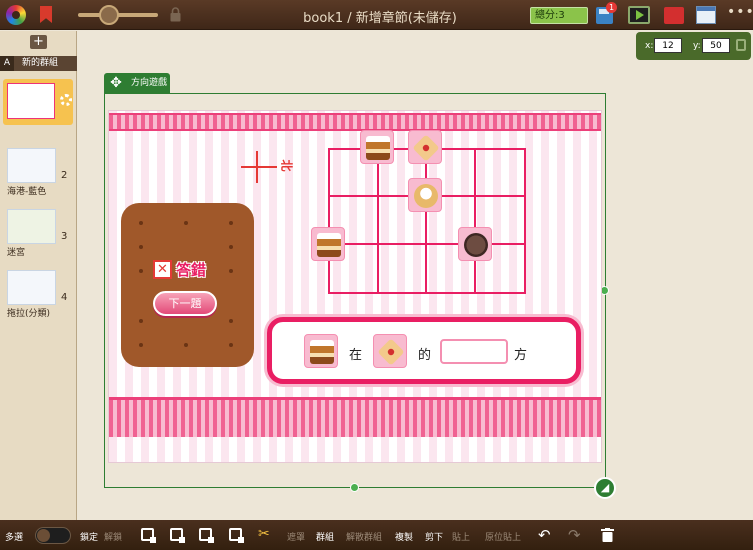 Image resolution: width=753 pixels, height=550 pixels. Describe the element at coordinates (364, 536) in the screenshot. I see `ungroup-button: 解散群組` at that location.